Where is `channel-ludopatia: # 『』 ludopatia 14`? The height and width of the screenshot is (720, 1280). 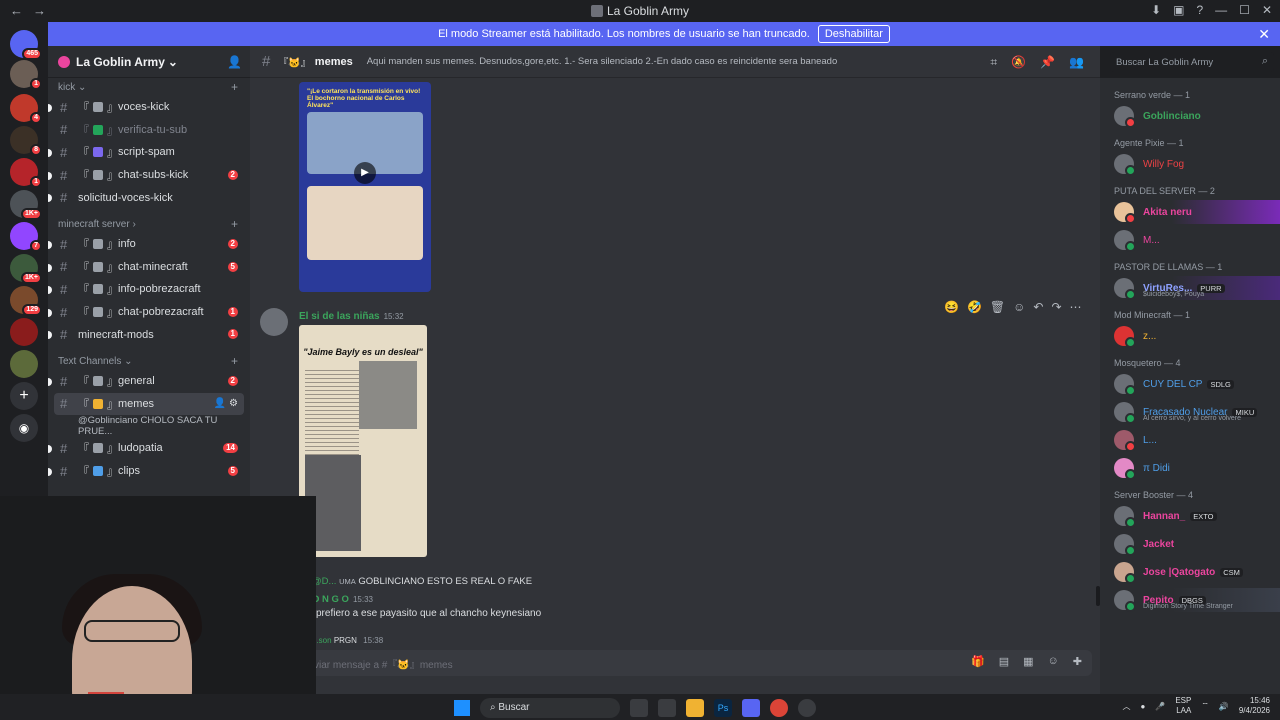
channel-ludopatia: # 『』 ludopatia 14 is located at coordinates (149, 448).